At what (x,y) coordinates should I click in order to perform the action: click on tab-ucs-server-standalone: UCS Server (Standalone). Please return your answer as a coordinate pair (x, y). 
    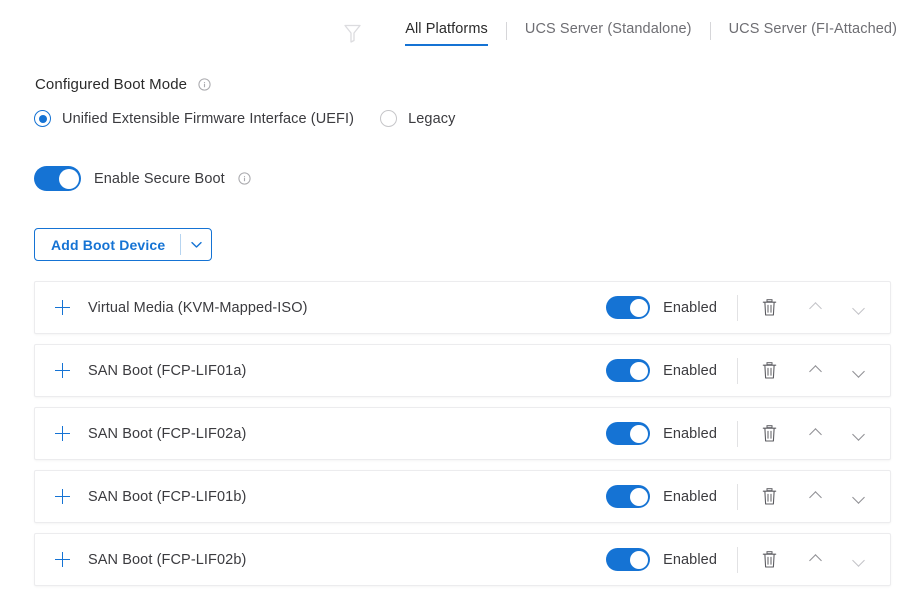
    Looking at the image, I should click on (608, 32).